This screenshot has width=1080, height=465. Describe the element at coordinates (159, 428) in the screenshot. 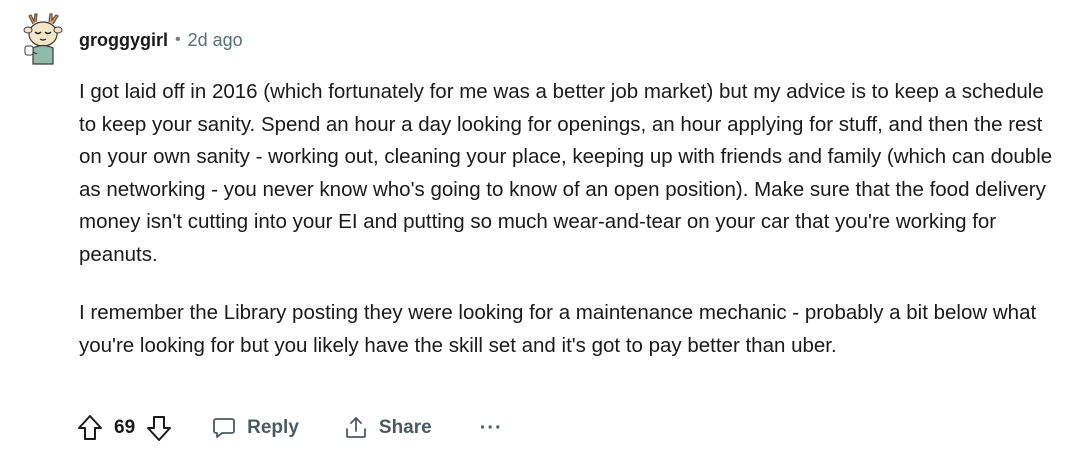

I see `downvote-arrow-icon` at that location.